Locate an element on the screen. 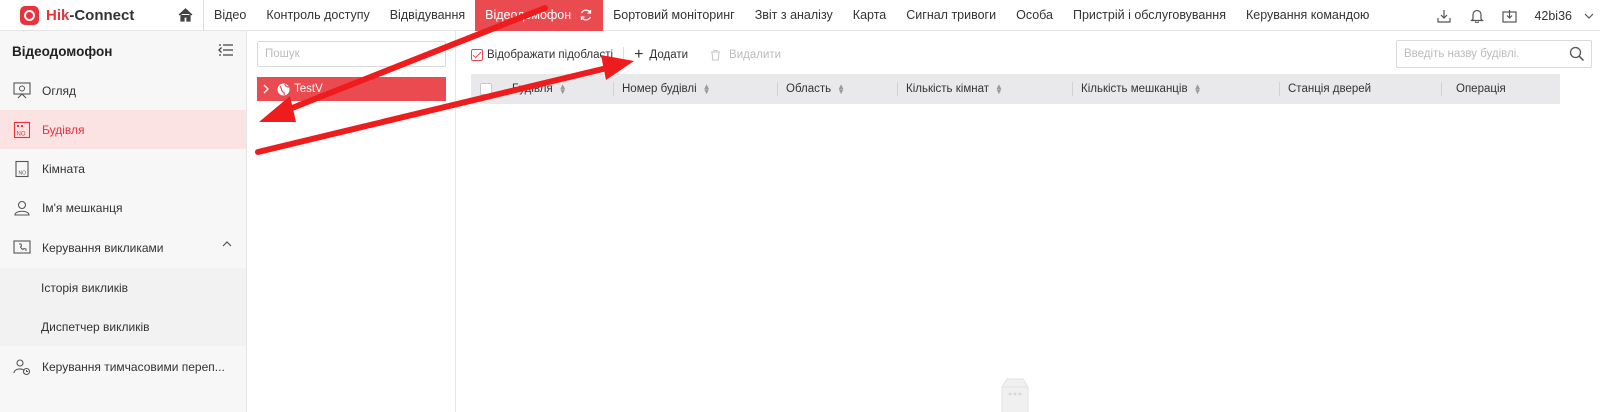 The height and width of the screenshot is (412, 1600). column-label: Номер будівлі is located at coordinates (659, 89).